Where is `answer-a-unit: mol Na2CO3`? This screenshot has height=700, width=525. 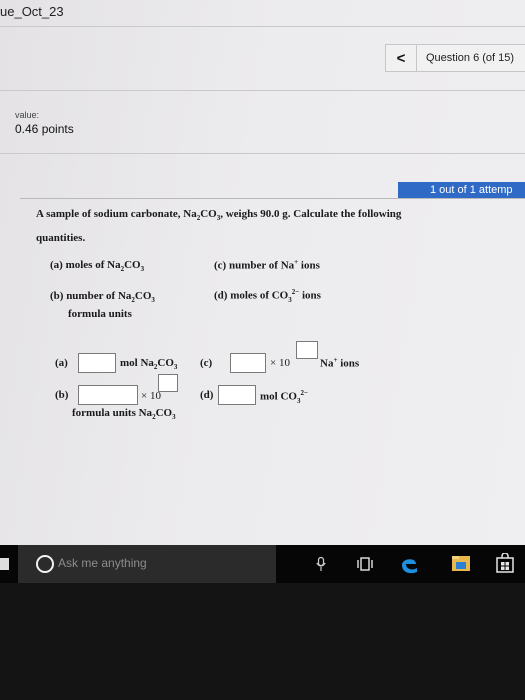
answer-a-unit: mol Na2CO3 is located at coordinates (149, 364).